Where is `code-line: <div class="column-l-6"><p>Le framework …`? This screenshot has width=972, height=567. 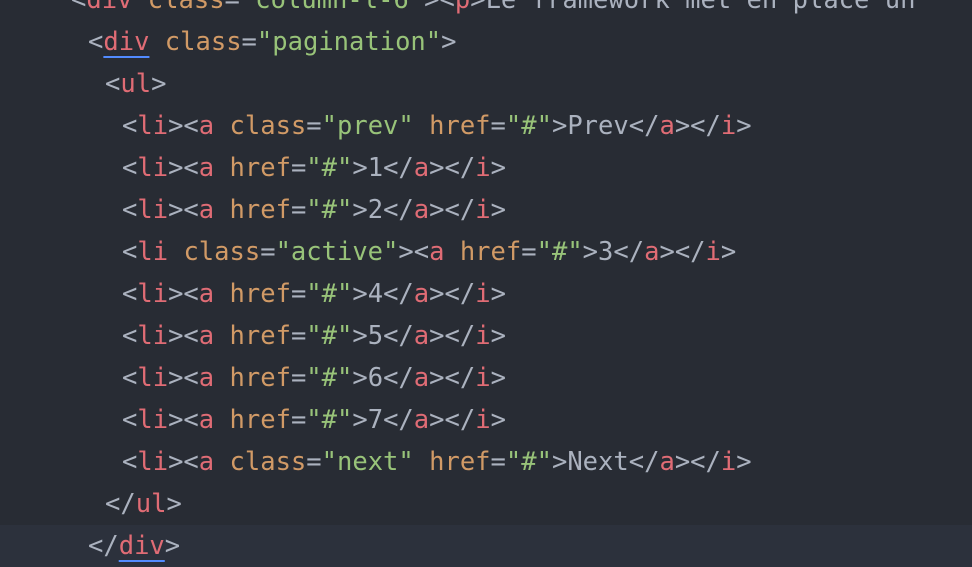
code-line: <div class="column-l-6"><p>Le framework … is located at coordinates (486, 10).